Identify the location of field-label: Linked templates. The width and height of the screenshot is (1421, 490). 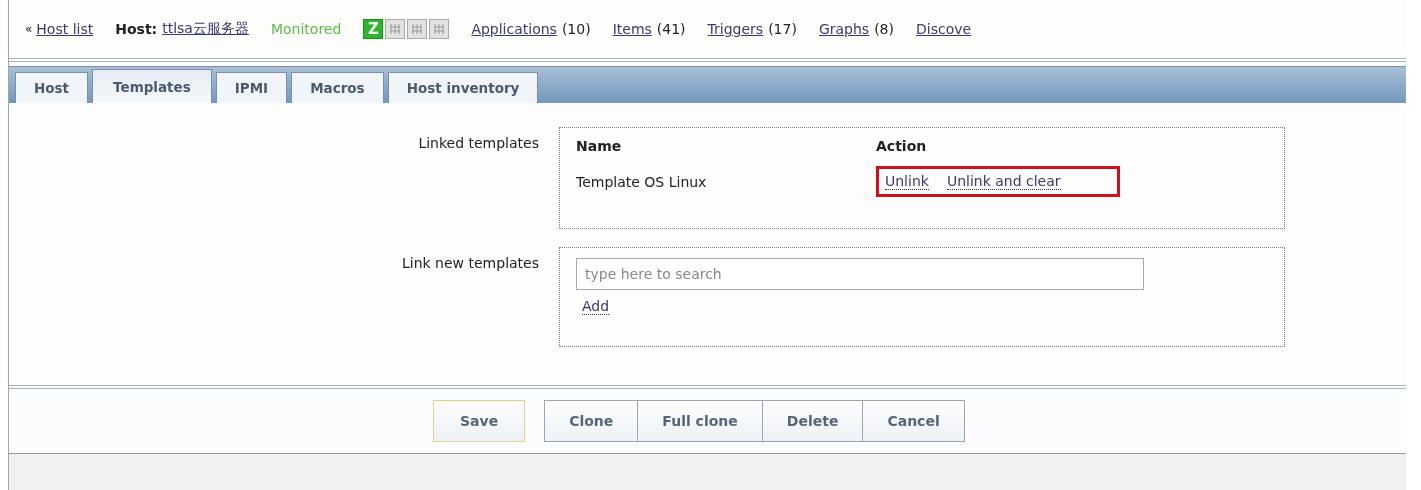
(478, 143).